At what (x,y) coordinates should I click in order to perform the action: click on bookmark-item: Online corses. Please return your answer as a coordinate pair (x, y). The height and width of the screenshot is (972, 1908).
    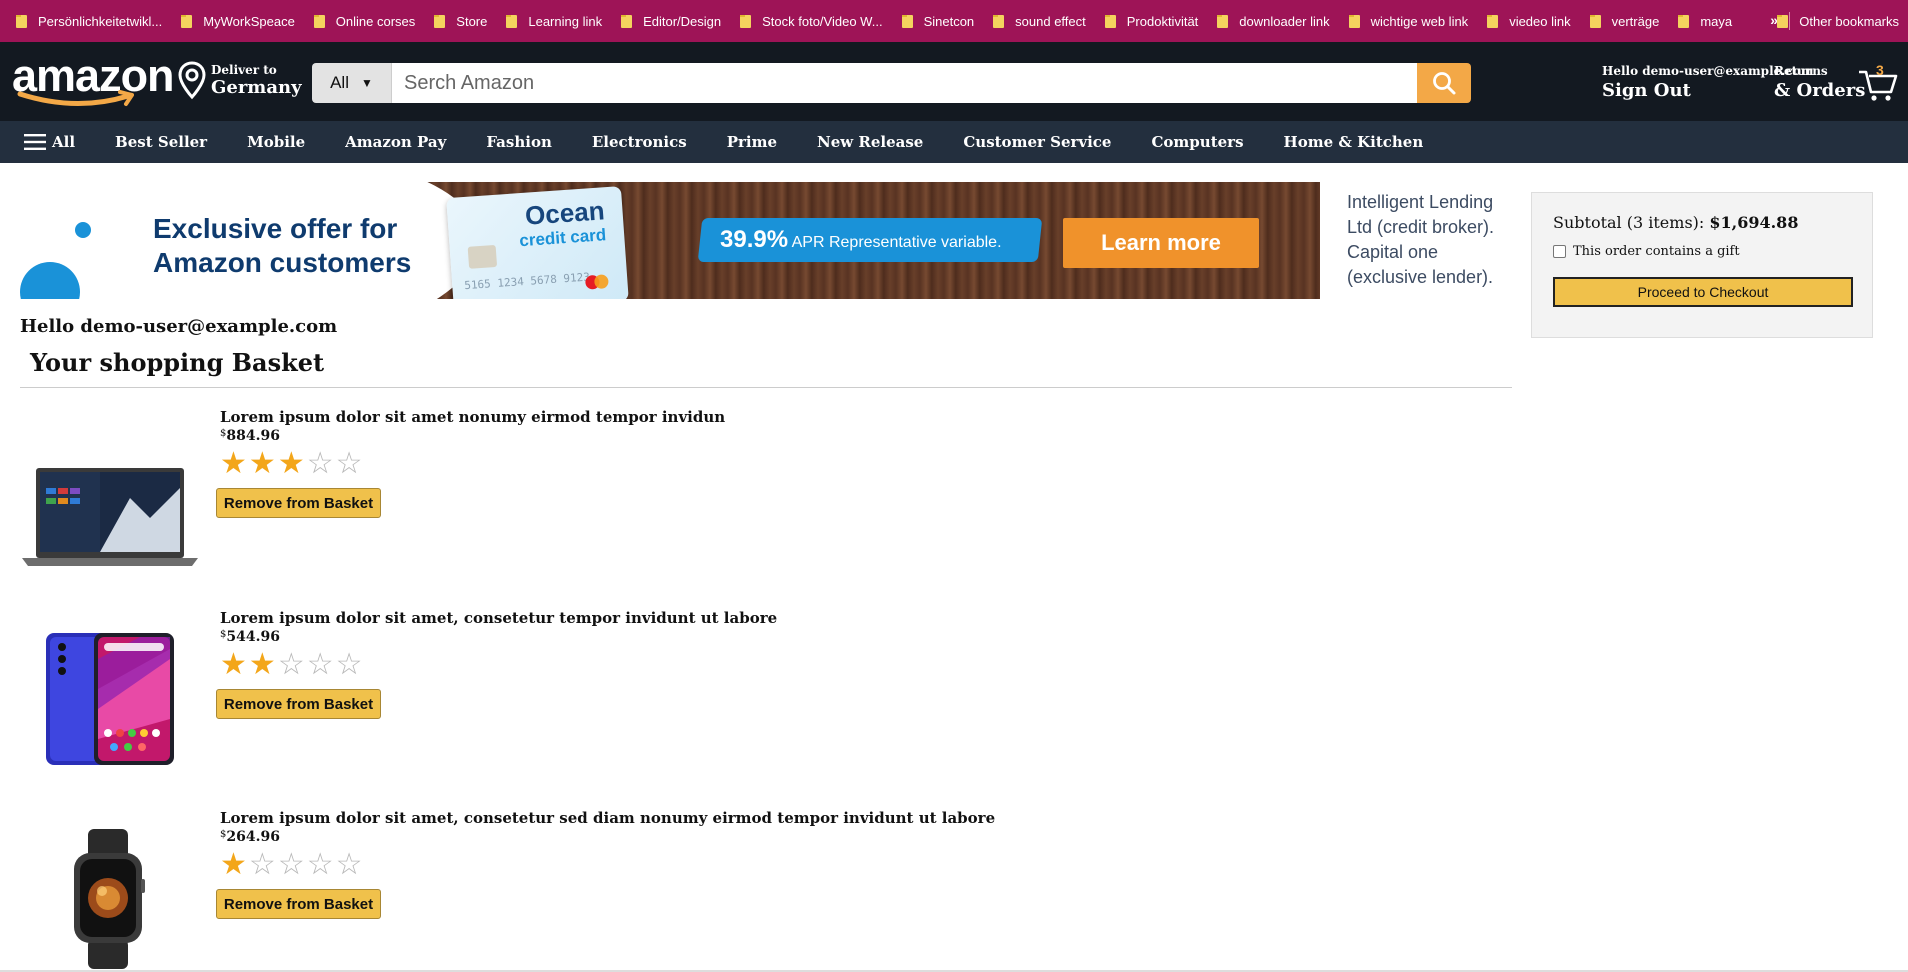
    Looking at the image, I should click on (364, 21).